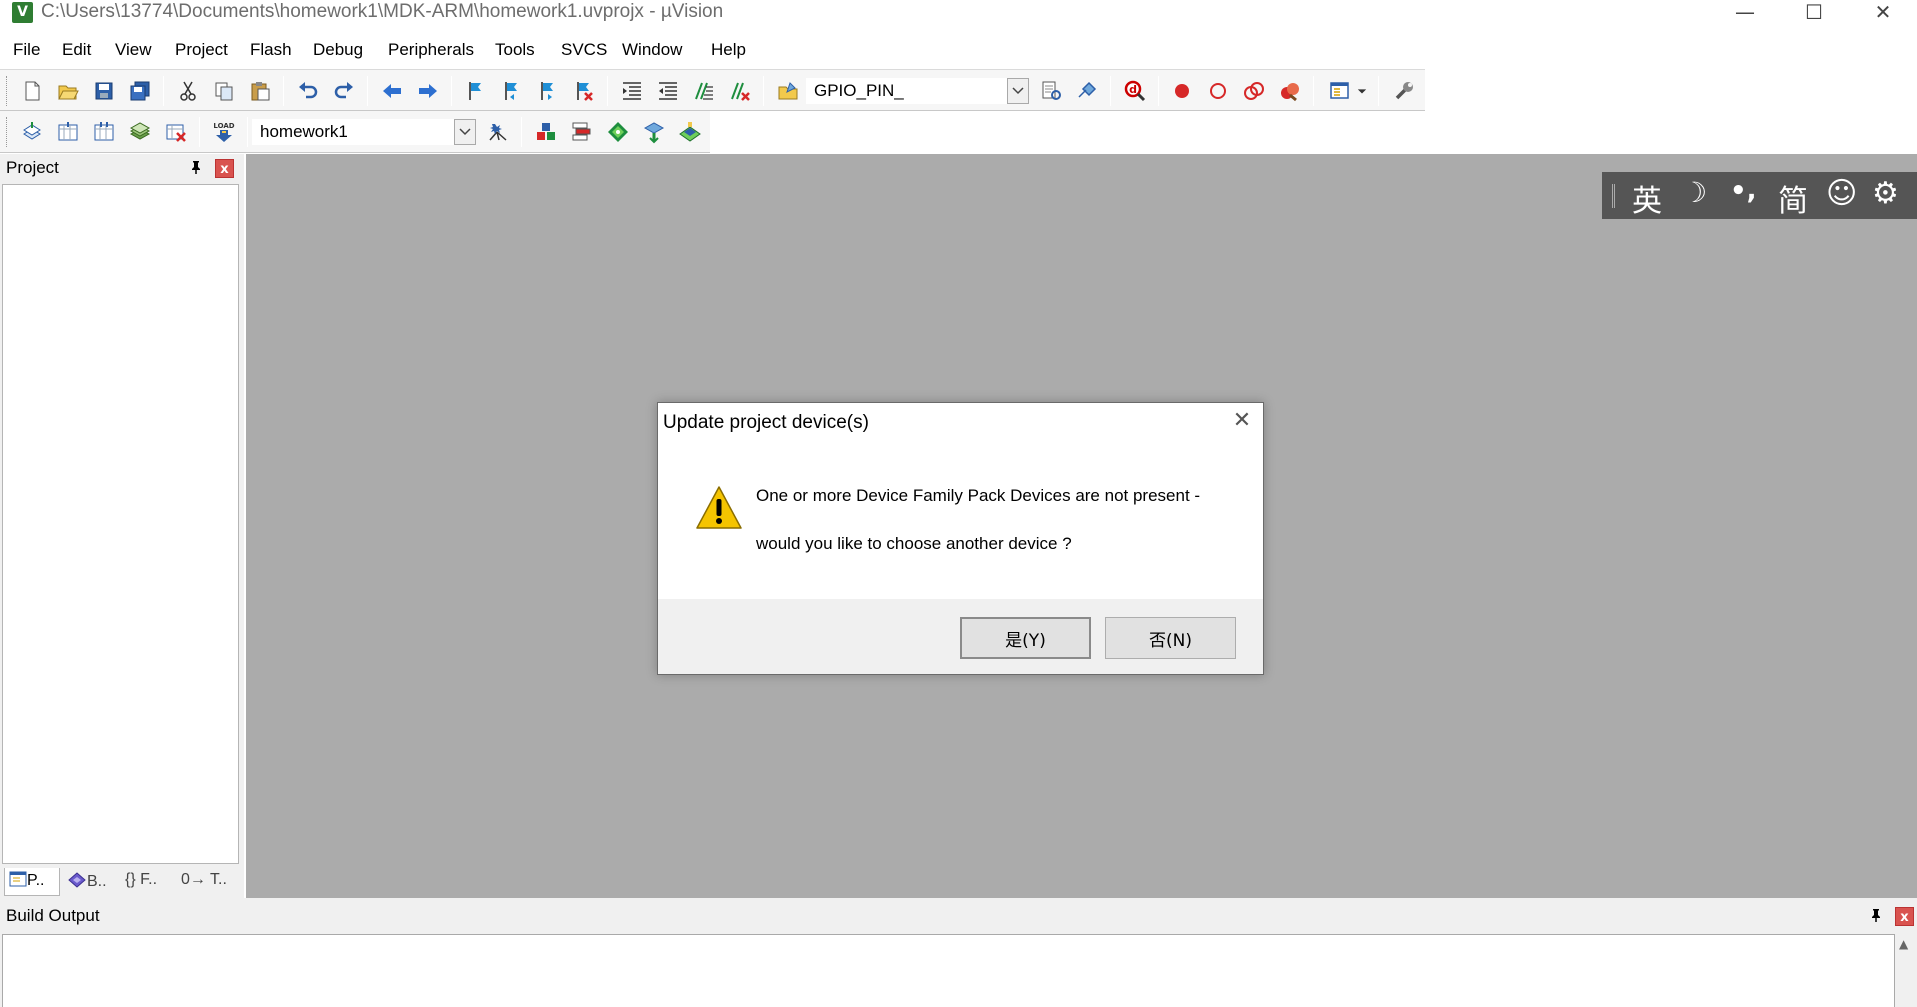  What do you see at coordinates (1170, 638) in the screenshot?
I see `no-button: 否(N)` at bounding box center [1170, 638].